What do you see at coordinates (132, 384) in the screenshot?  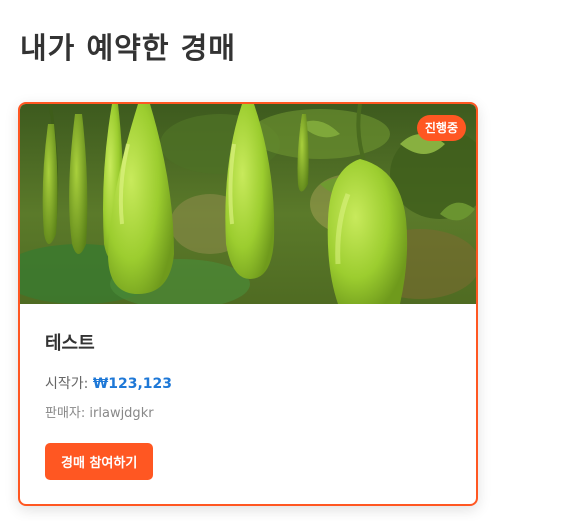 I see `start-price-value: ₩123,123` at bounding box center [132, 384].